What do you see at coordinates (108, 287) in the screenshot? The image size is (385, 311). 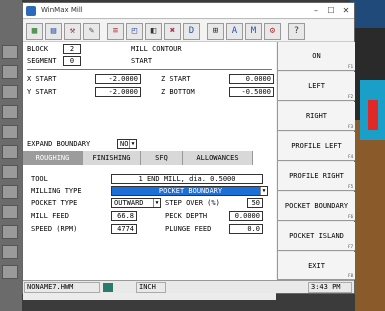 I see `machine-icon` at bounding box center [108, 287].